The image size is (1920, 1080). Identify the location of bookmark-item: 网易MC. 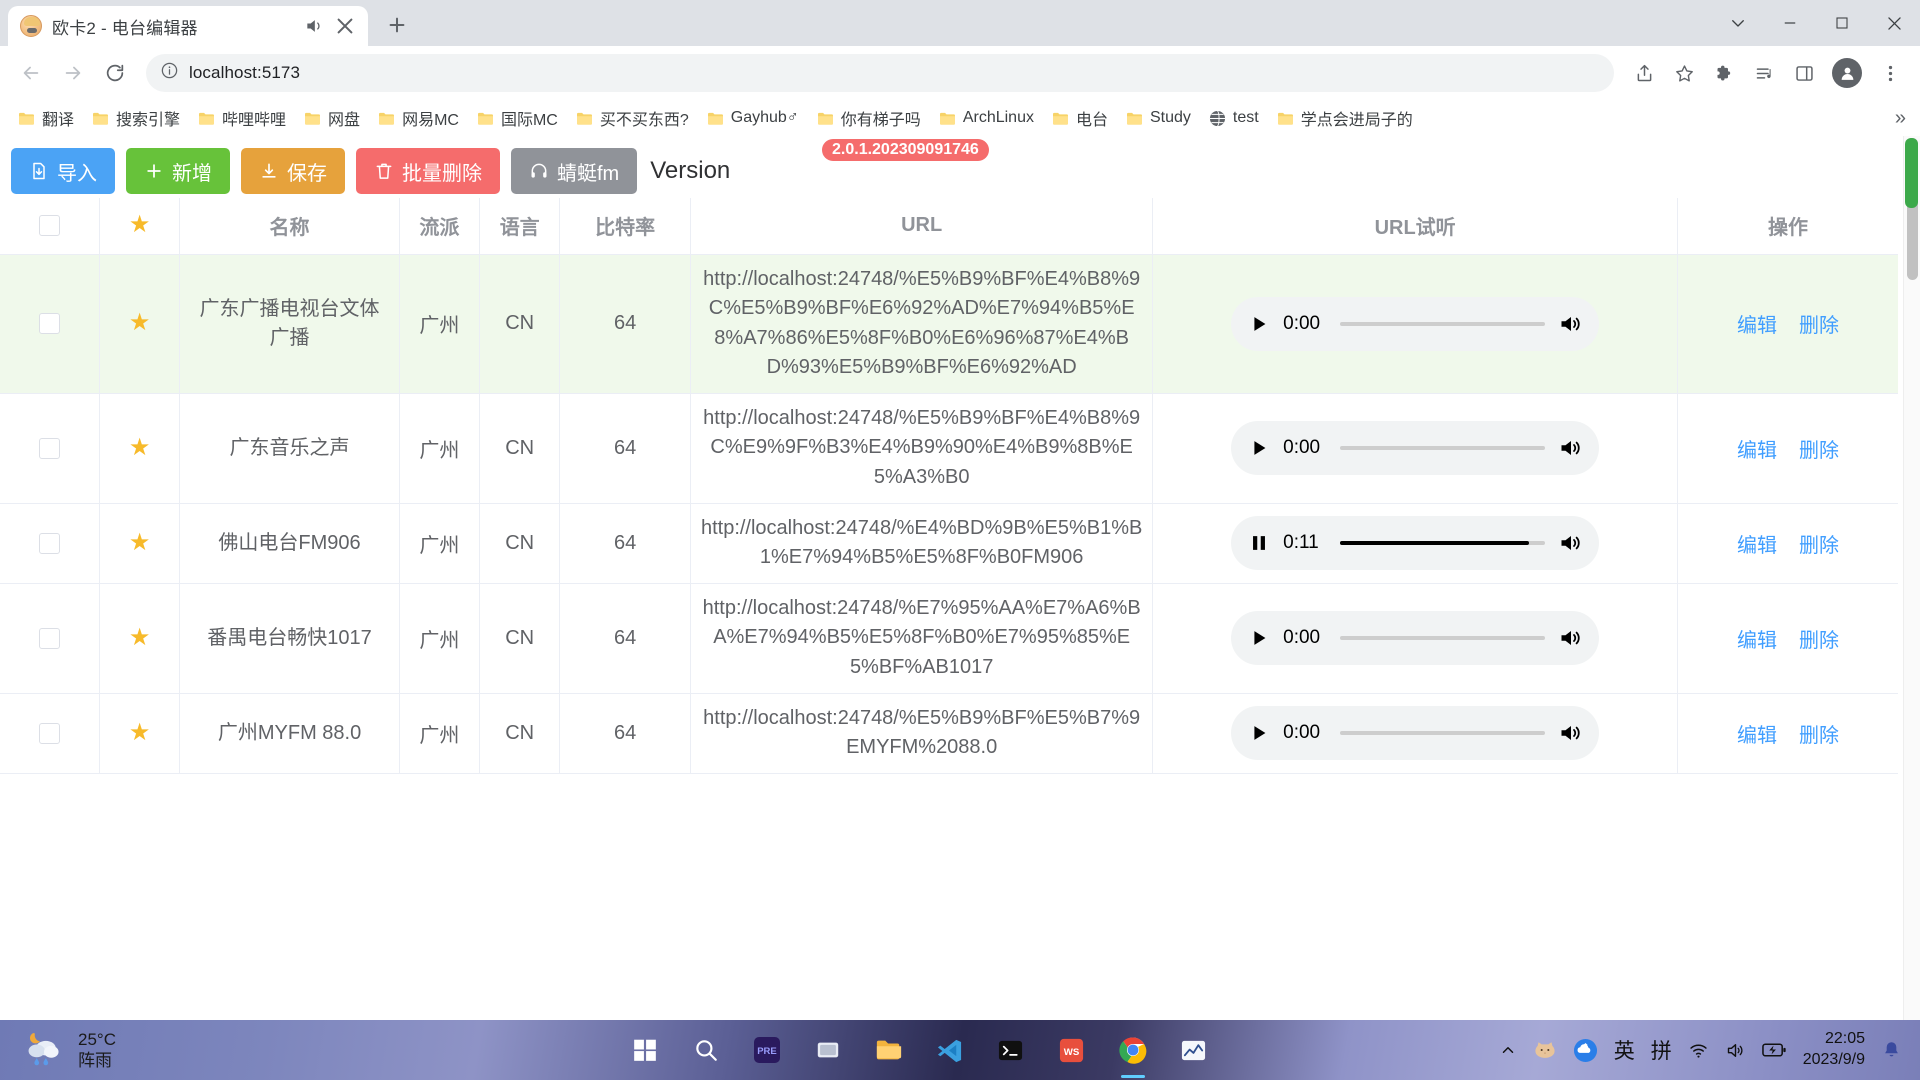
(418, 118).